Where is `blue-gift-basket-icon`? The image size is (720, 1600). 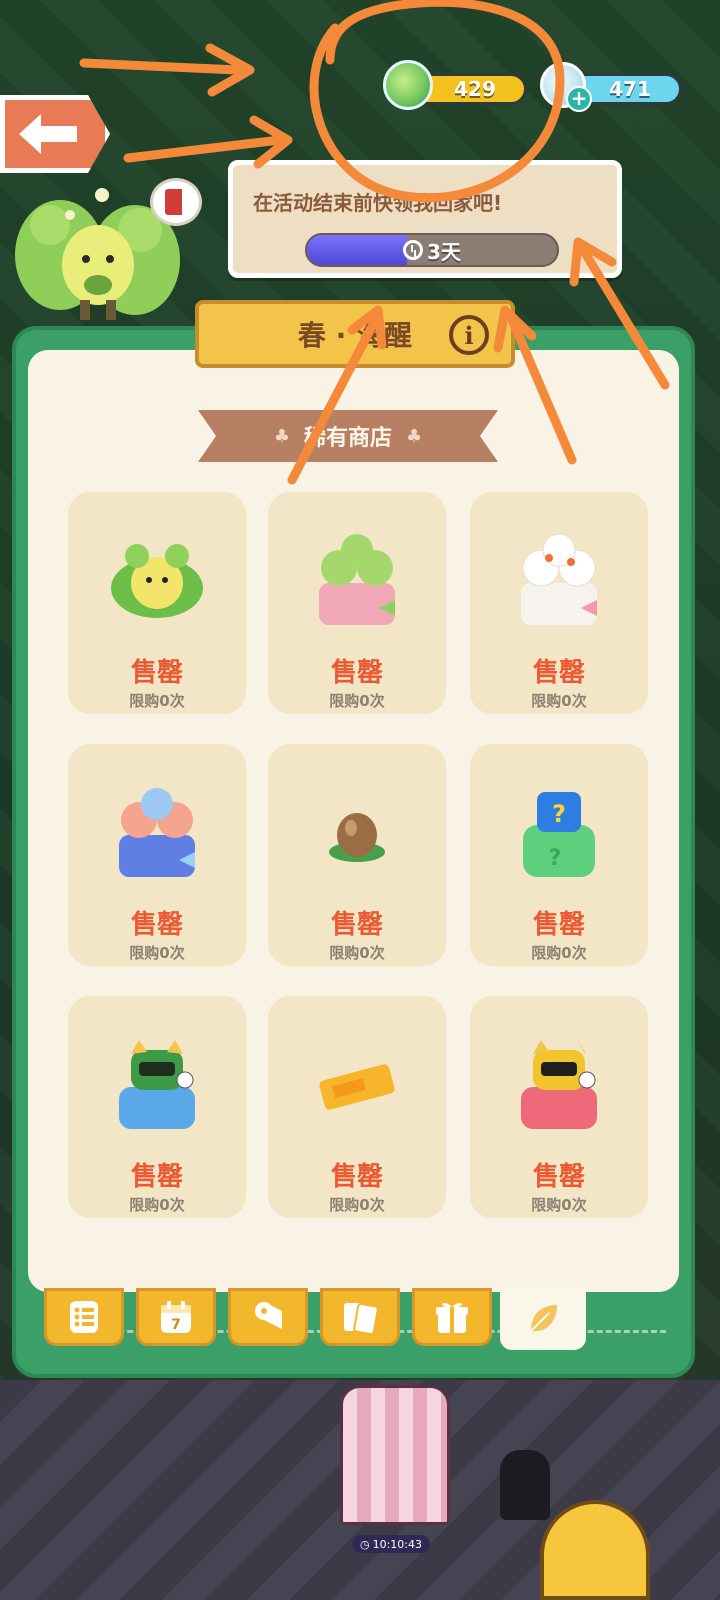
blue-gift-basket-icon is located at coordinates (157, 832).